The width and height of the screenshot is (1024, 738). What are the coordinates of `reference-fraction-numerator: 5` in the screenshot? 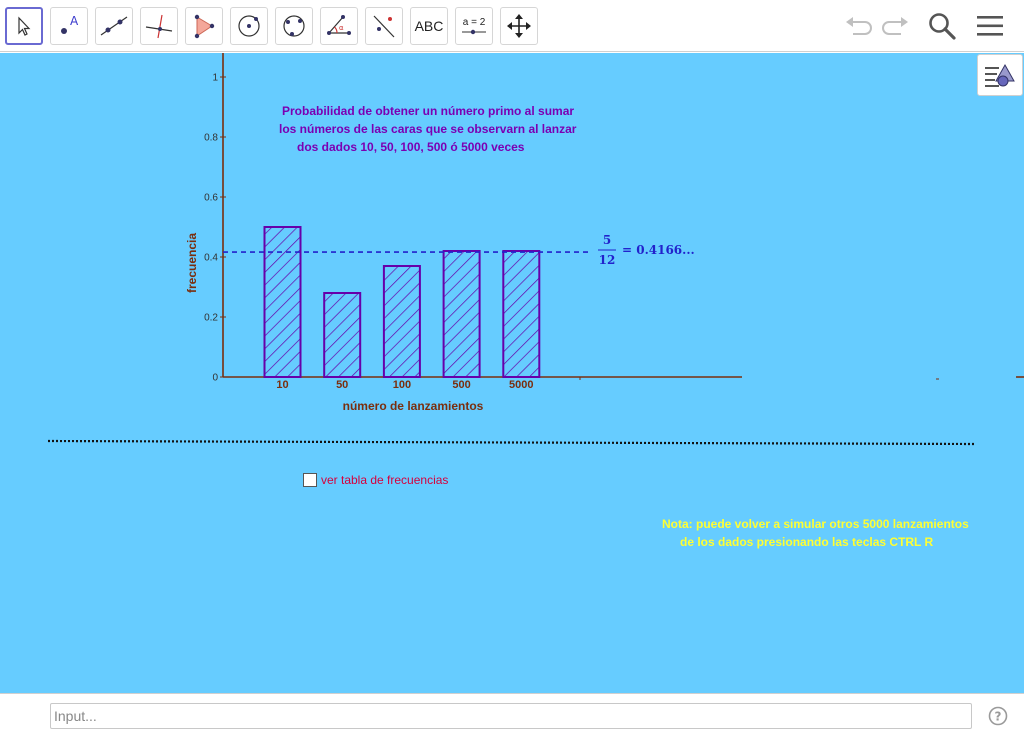 It's located at (607, 240).